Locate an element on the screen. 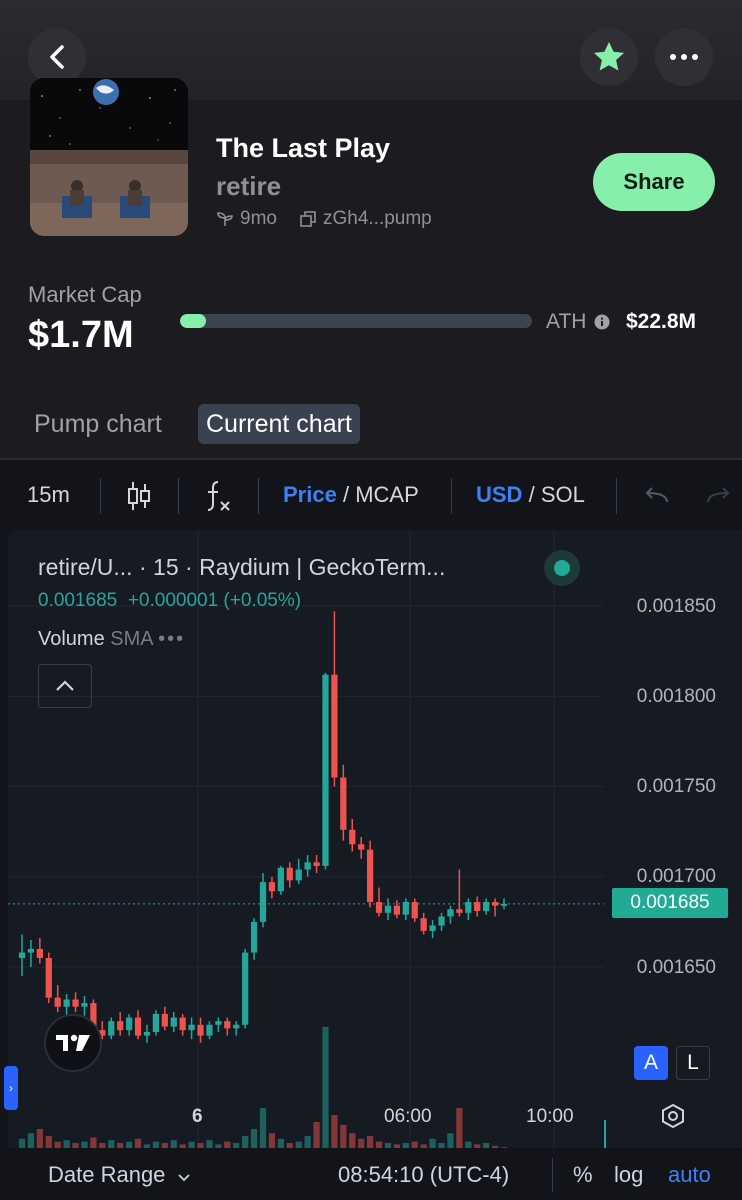 Image resolution: width=742 pixels, height=1200 pixels. currency-toggle: USD / SOL is located at coordinates (530, 495).